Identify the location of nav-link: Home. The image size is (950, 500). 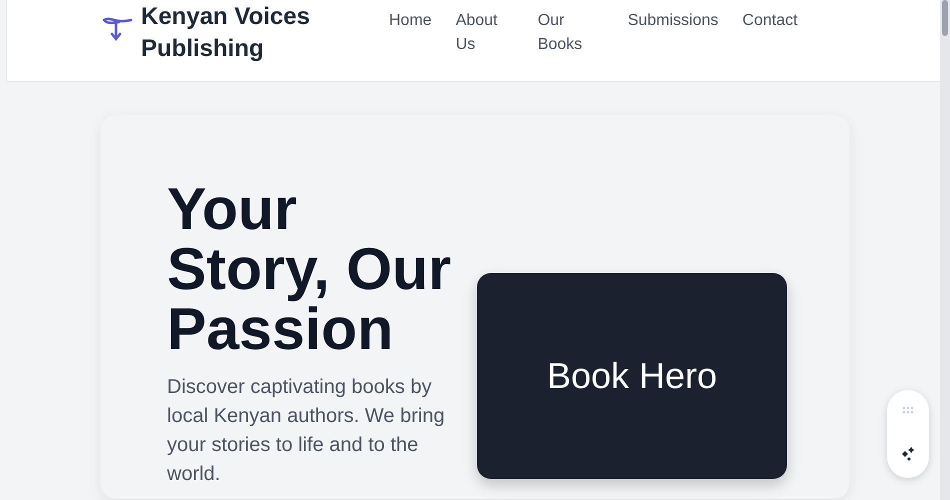
(410, 33).